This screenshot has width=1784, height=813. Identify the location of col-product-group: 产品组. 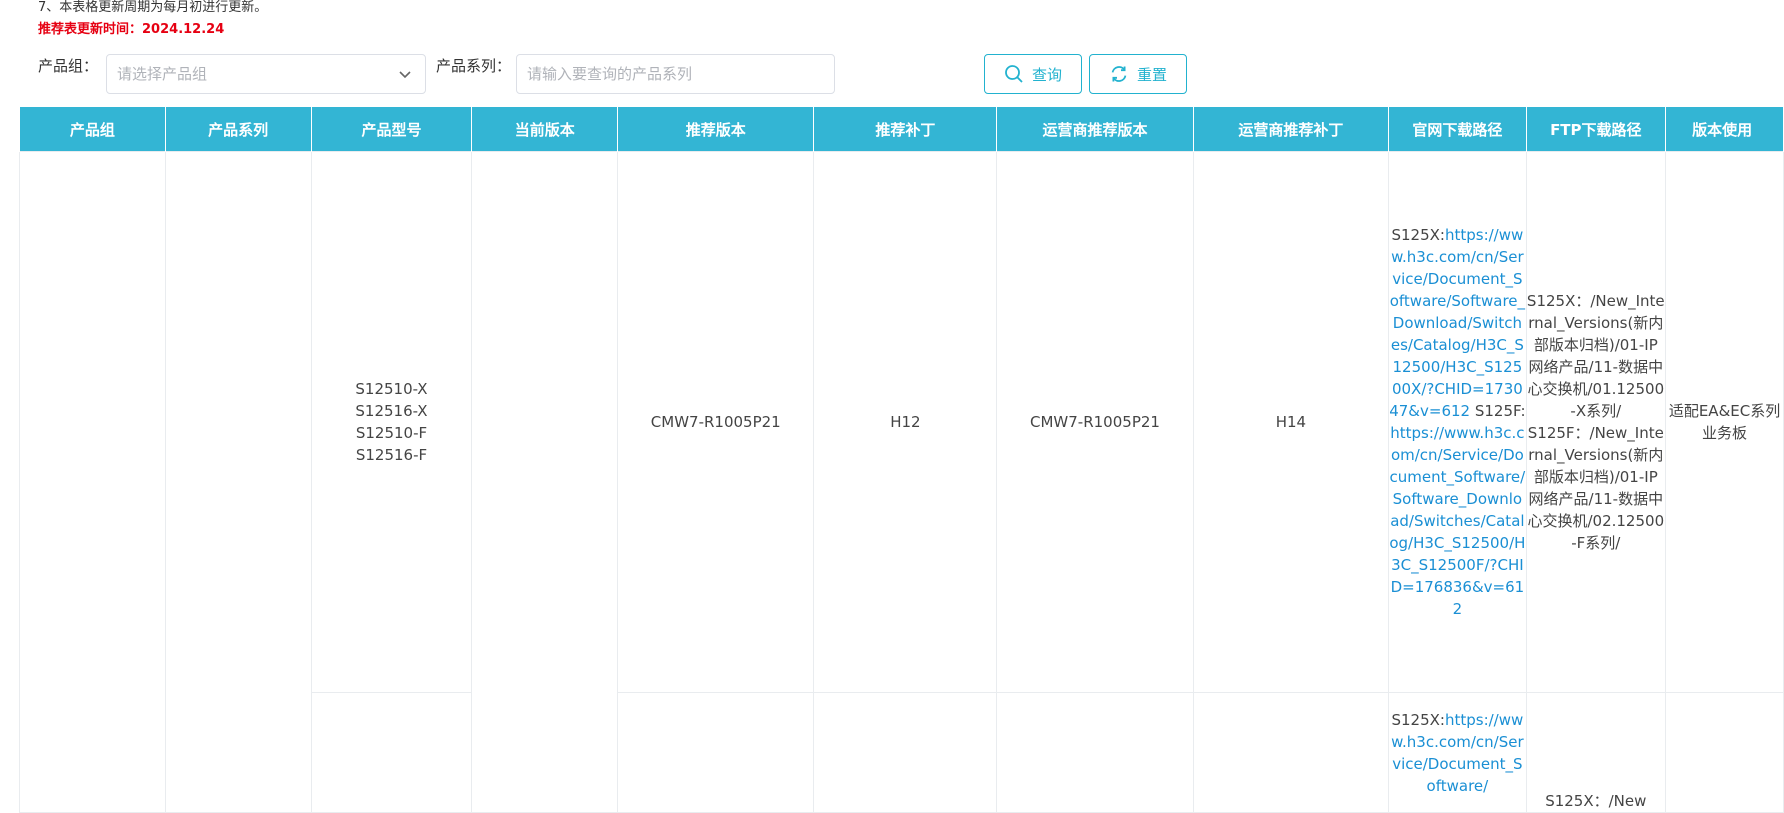
(92, 129).